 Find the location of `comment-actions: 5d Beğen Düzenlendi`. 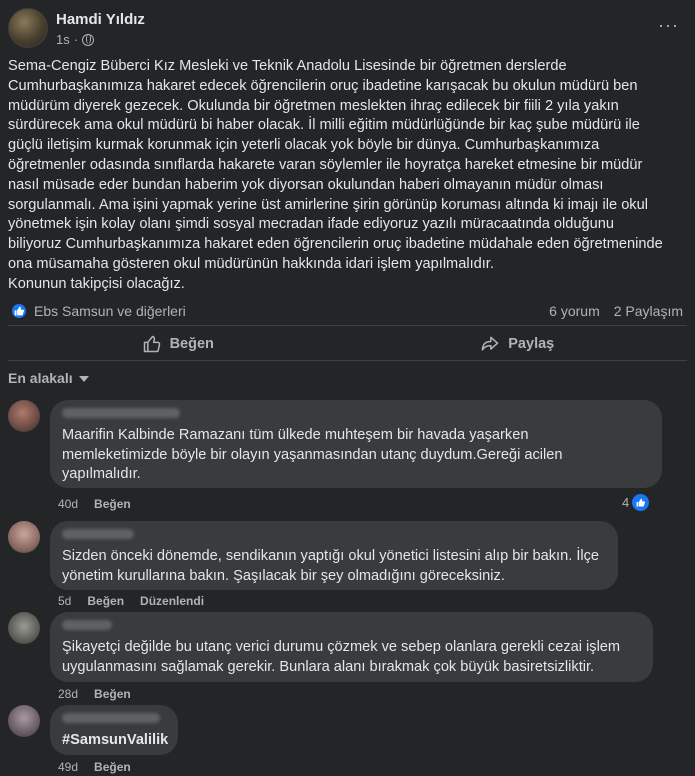

comment-actions: 5d Beğen Düzenlendi is located at coordinates (131, 601).